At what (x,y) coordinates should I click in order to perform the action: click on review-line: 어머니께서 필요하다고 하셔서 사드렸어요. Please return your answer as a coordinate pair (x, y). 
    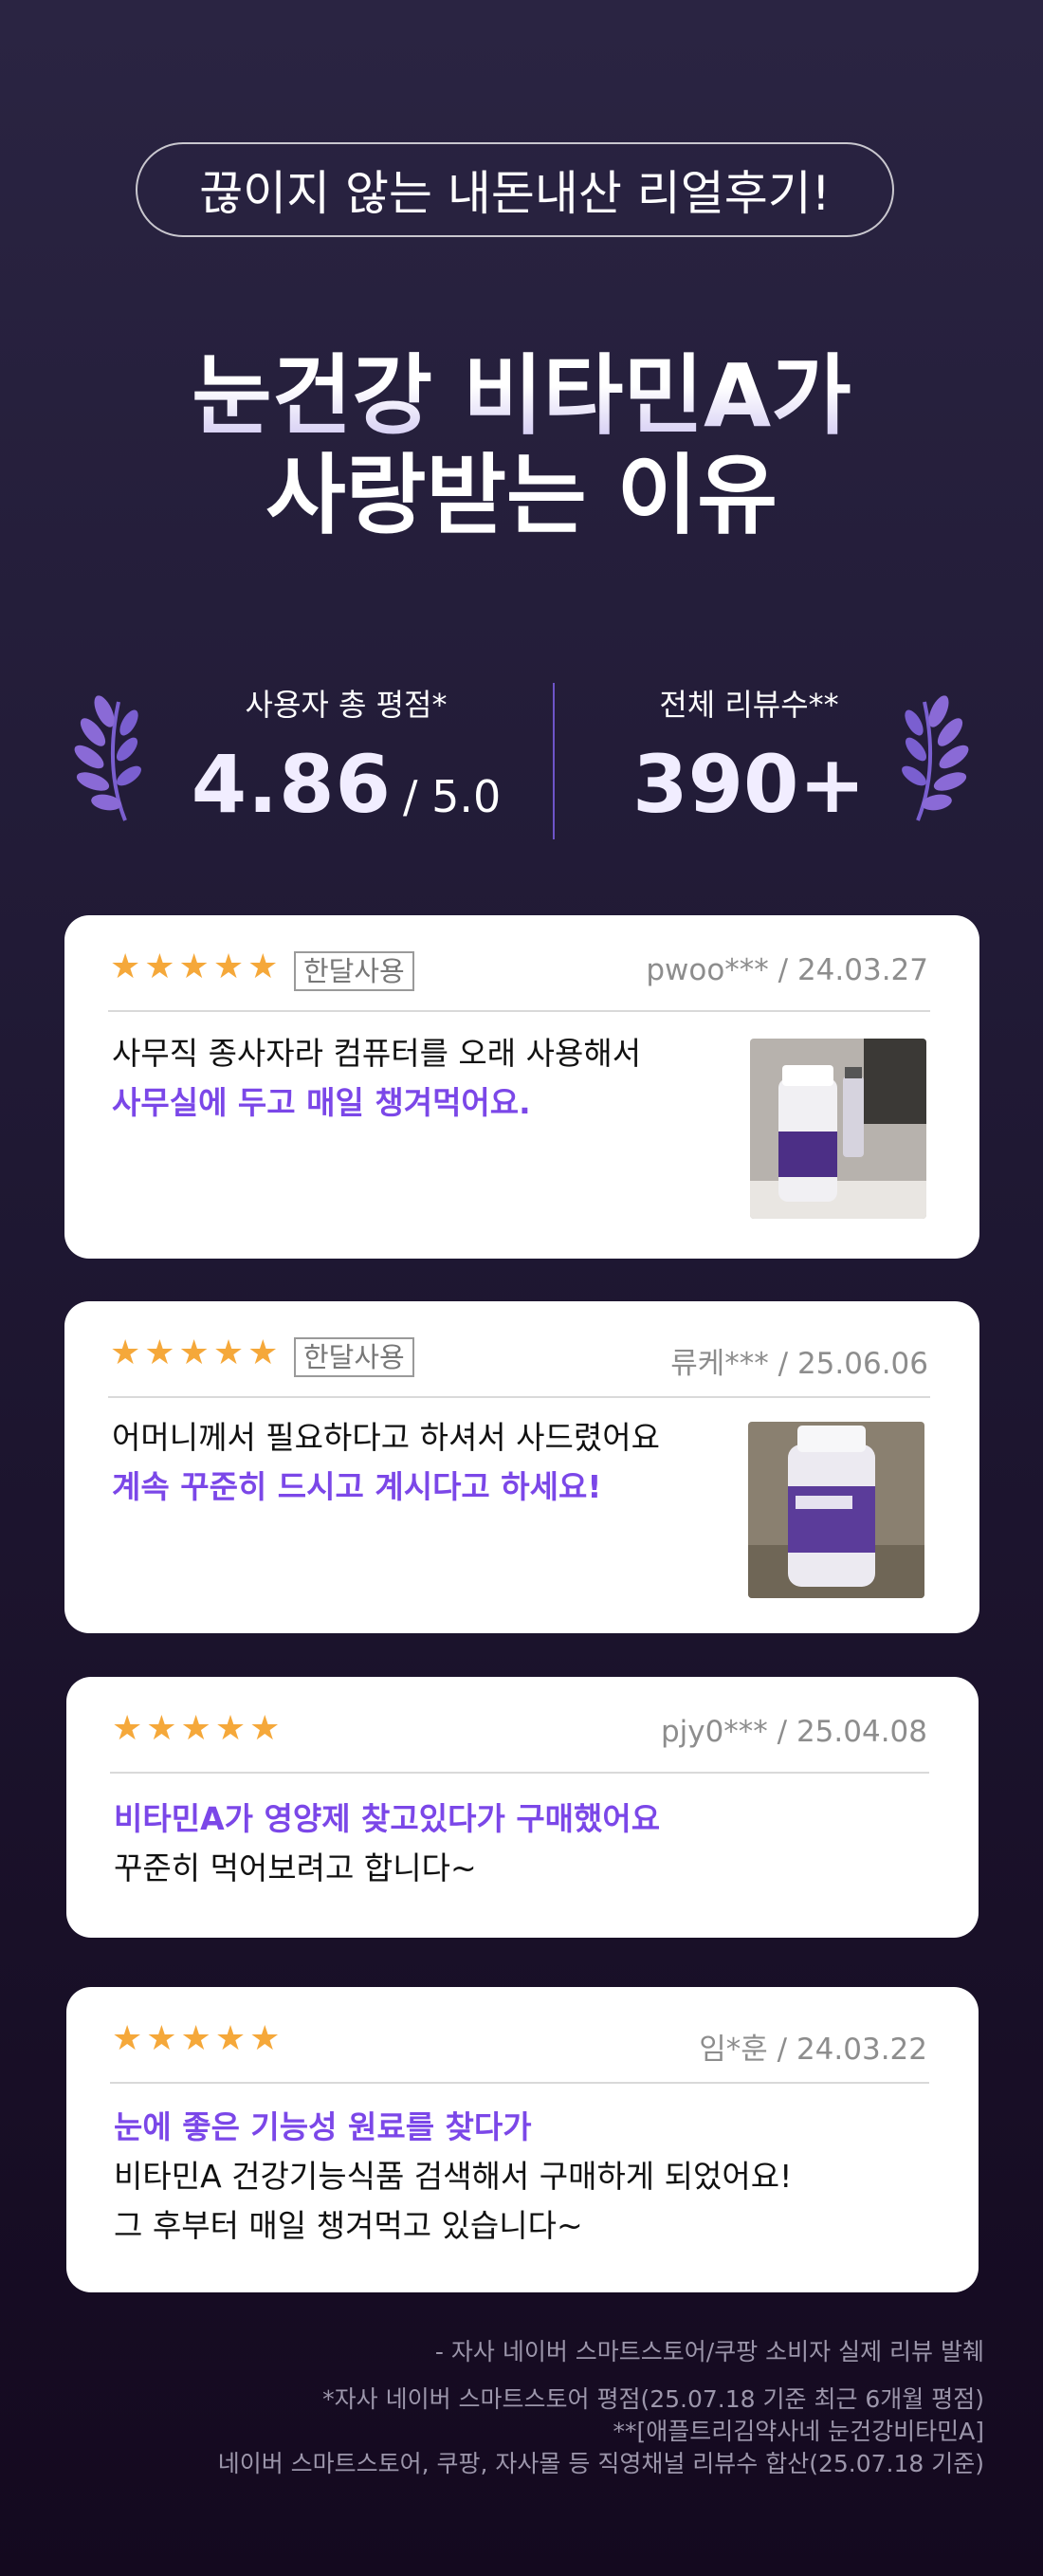
    Looking at the image, I should click on (386, 1437).